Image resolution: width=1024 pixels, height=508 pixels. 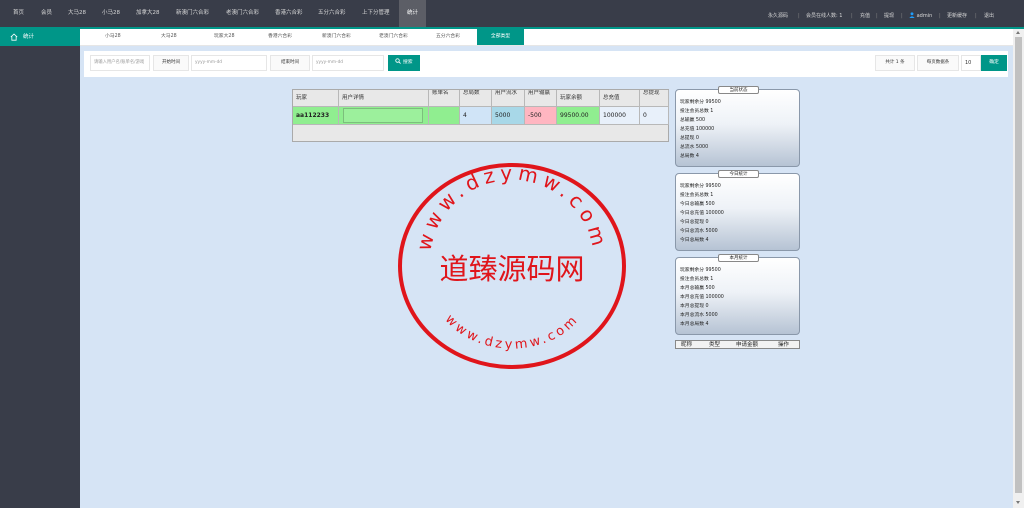 I want to click on panel-title: 本月统计, so click(x=738, y=258).